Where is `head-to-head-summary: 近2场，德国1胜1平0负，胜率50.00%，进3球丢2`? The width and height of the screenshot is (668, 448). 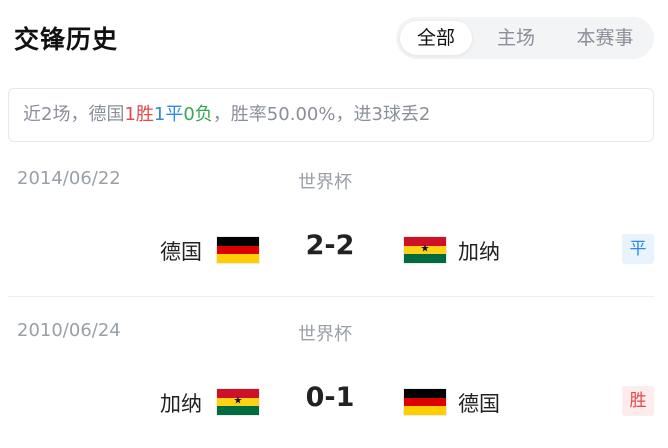 head-to-head-summary: 近2场，德国1胜1平0负，胜率50.00%，进3球丢2 is located at coordinates (331, 115).